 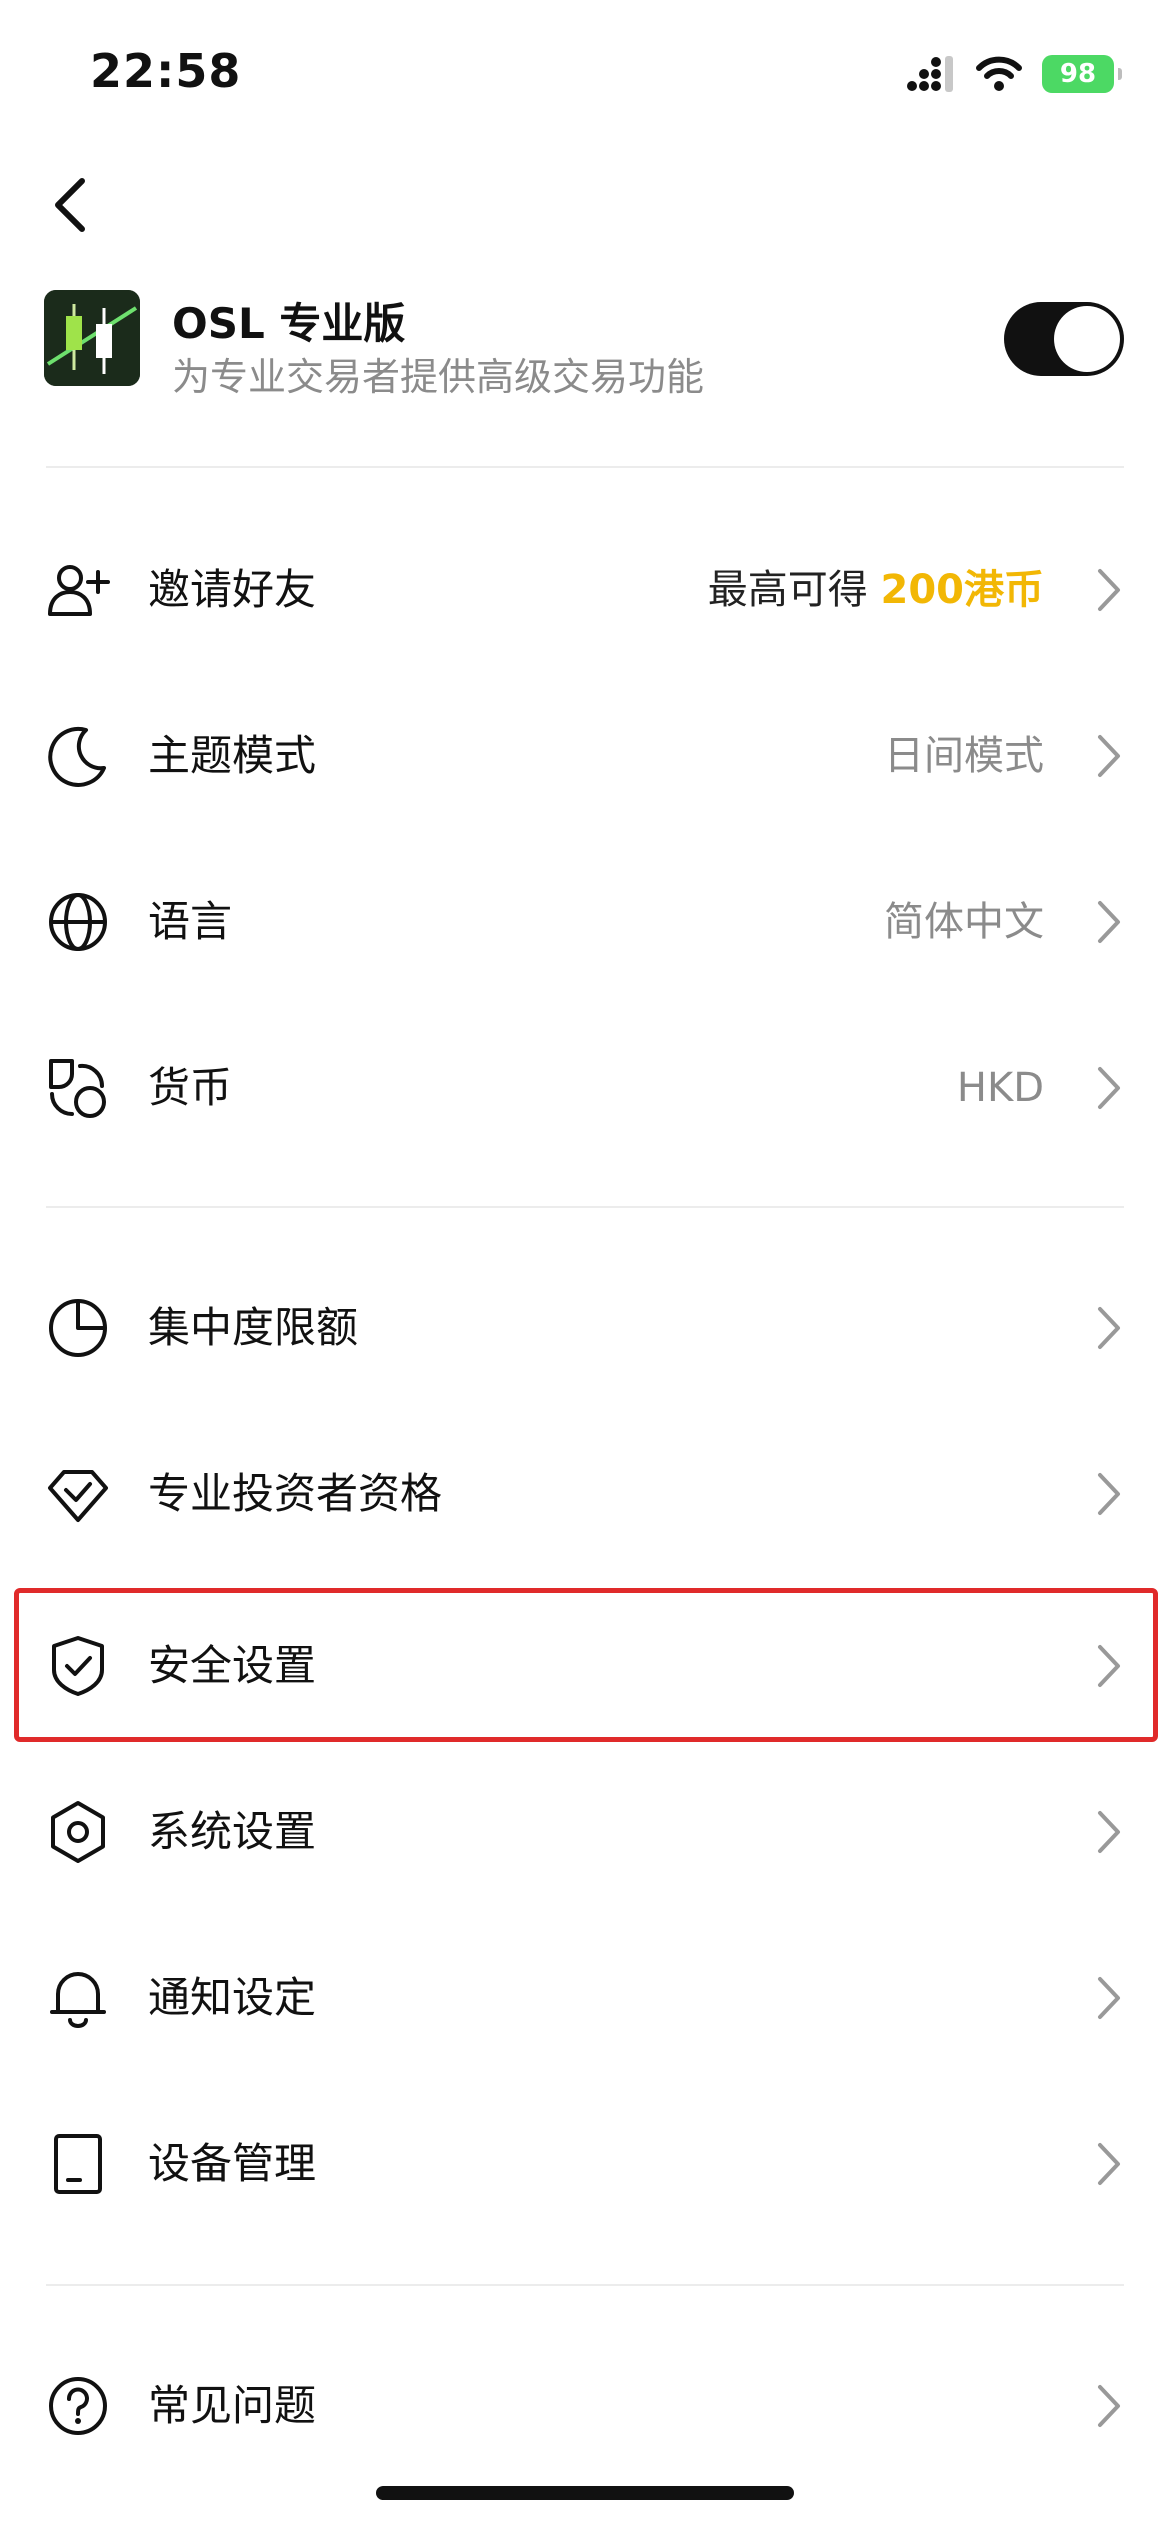 I want to click on menu-item-label: 邀请好友, so click(x=232, y=589).